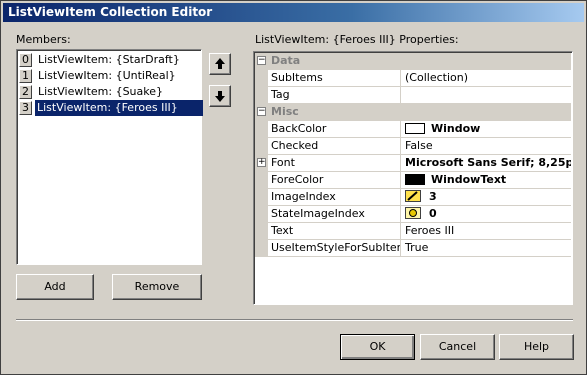 This screenshot has height=375, width=587. I want to click on property-row-font: + Font Microsoft Sans Serif; 8,25pt, so click(413, 163).